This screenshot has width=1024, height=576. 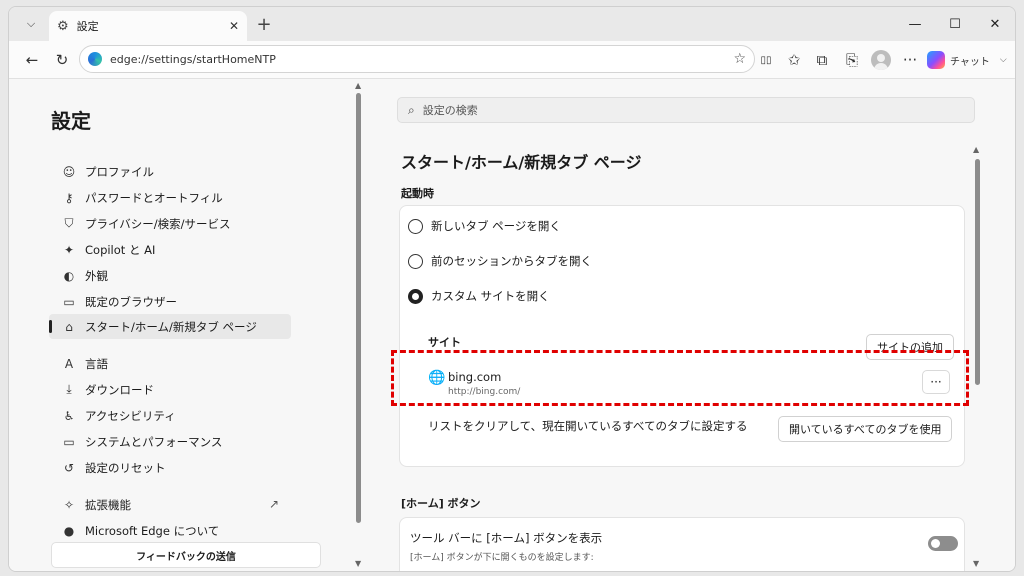 What do you see at coordinates (69, 275) in the screenshot?
I see `appearance-icon: ◐` at bounding box center [69, 275].